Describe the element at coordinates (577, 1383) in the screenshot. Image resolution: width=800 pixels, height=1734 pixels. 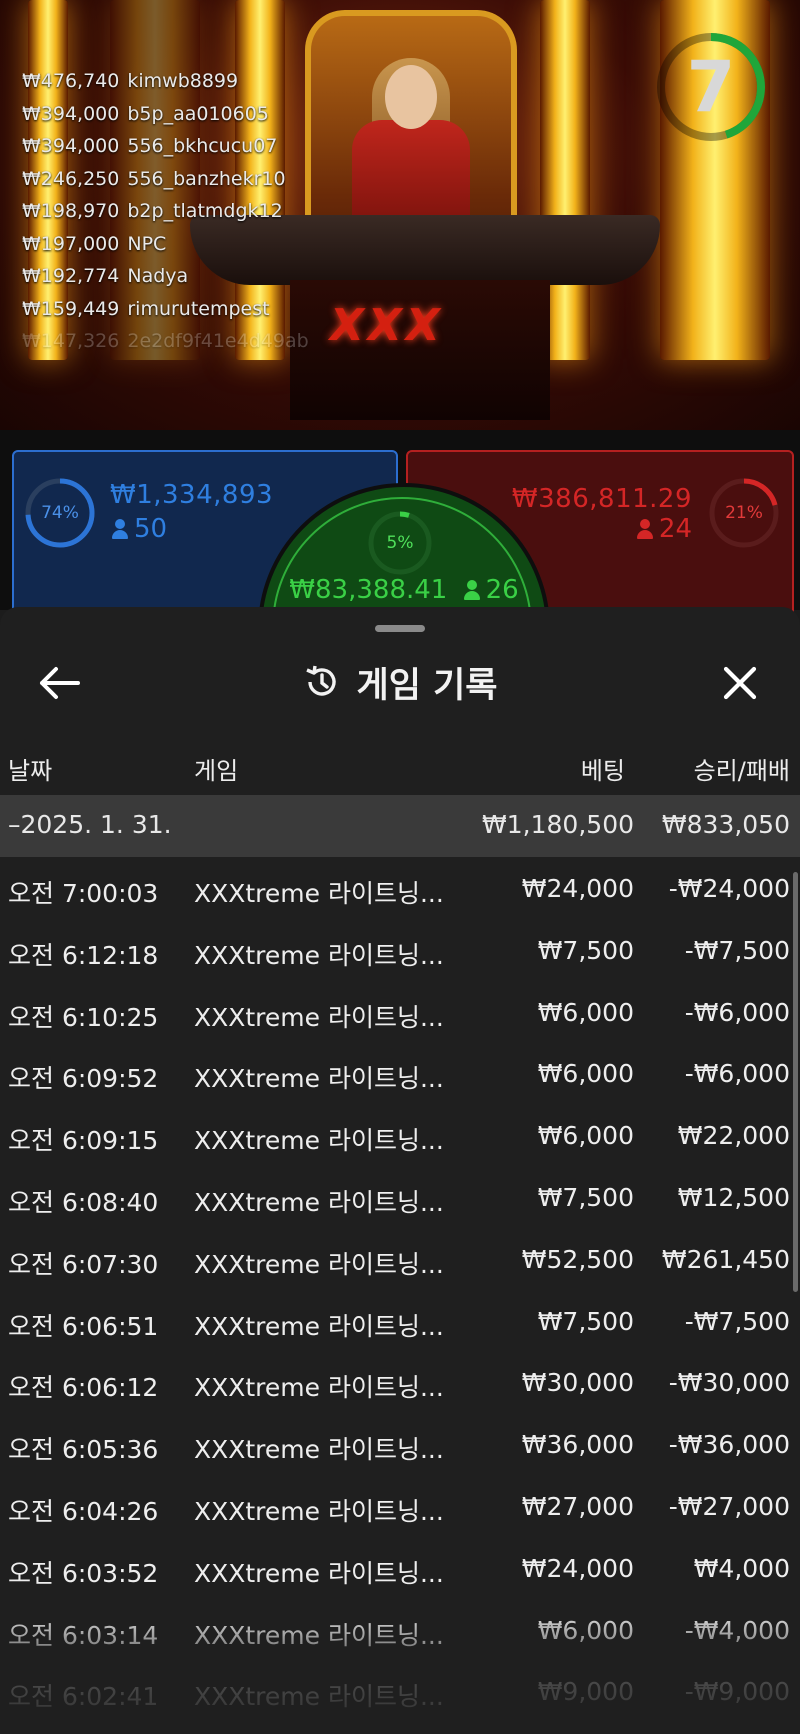
I see `row-bet: ₩30,000` at that location.